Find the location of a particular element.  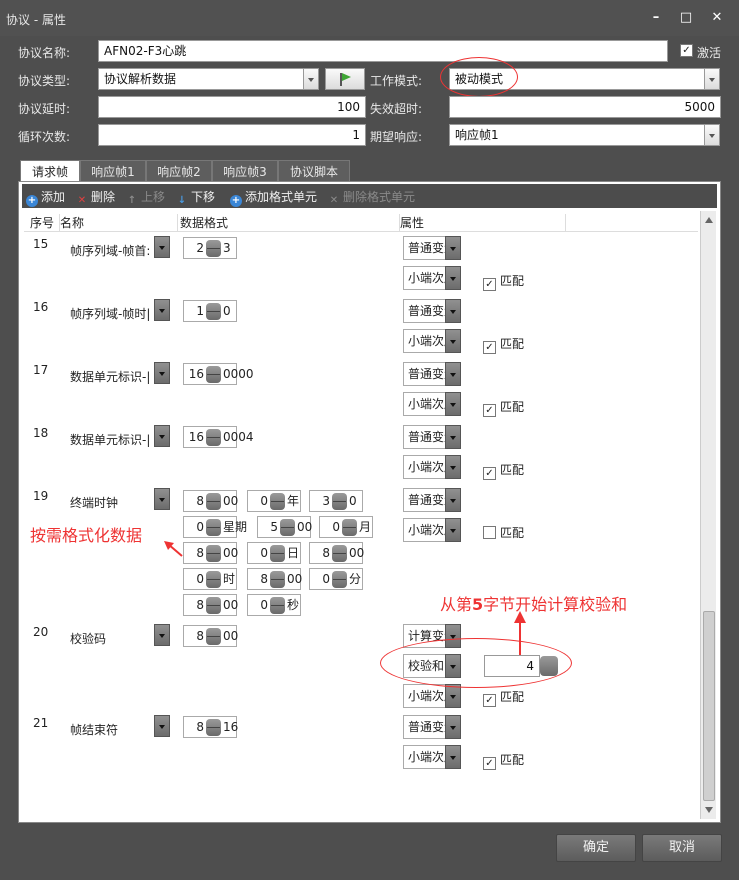

work-mode-dropdown-icon is located at coordinates (712, 79).